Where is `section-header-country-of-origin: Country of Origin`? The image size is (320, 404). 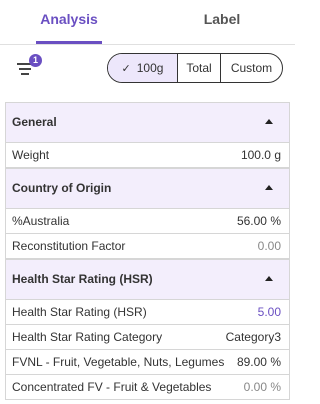
section-header-country-of-origin: Country of Origin is located at coordinates (147, 188).